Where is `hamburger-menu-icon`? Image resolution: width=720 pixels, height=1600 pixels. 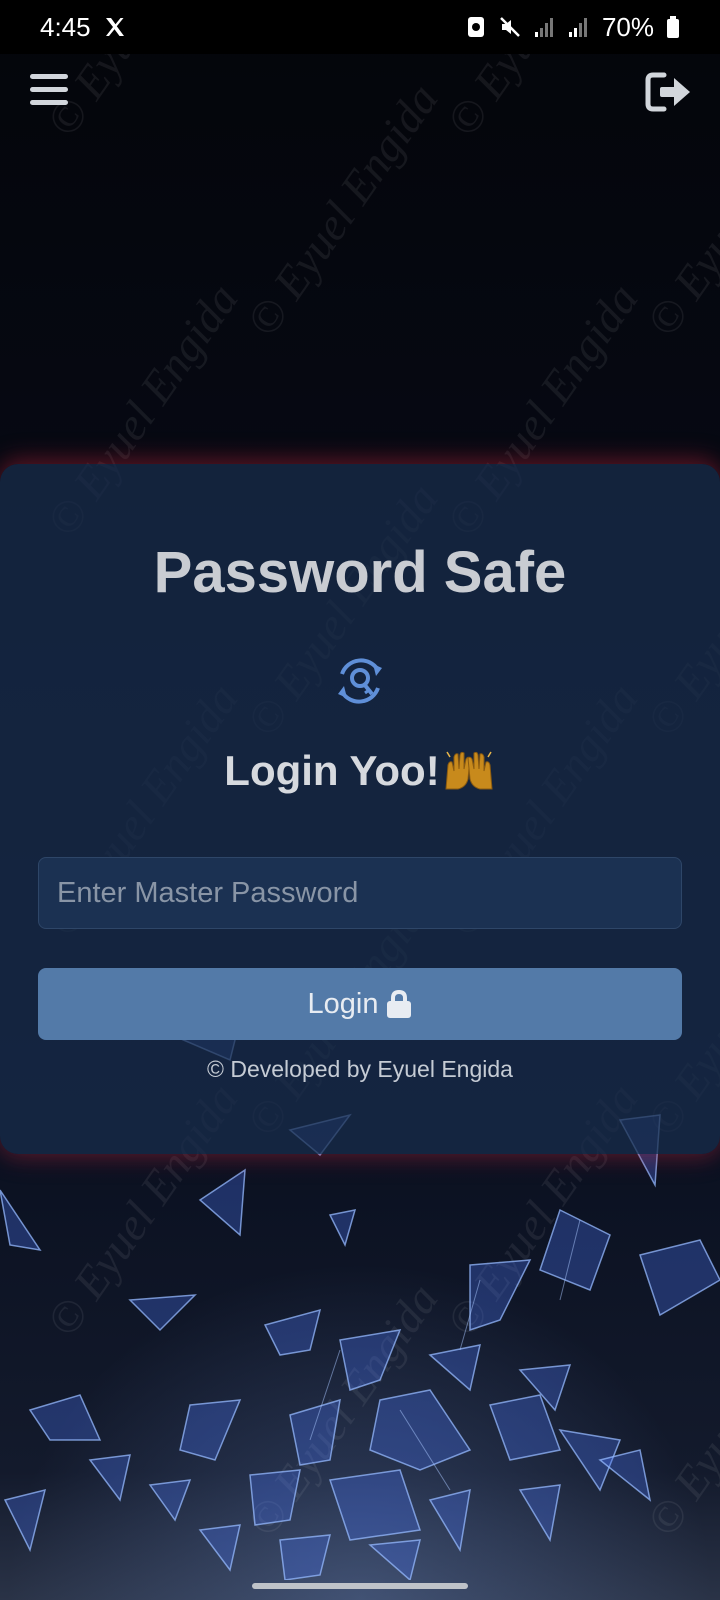 hamburger-menu-icon is located at coordinates (49, 90).